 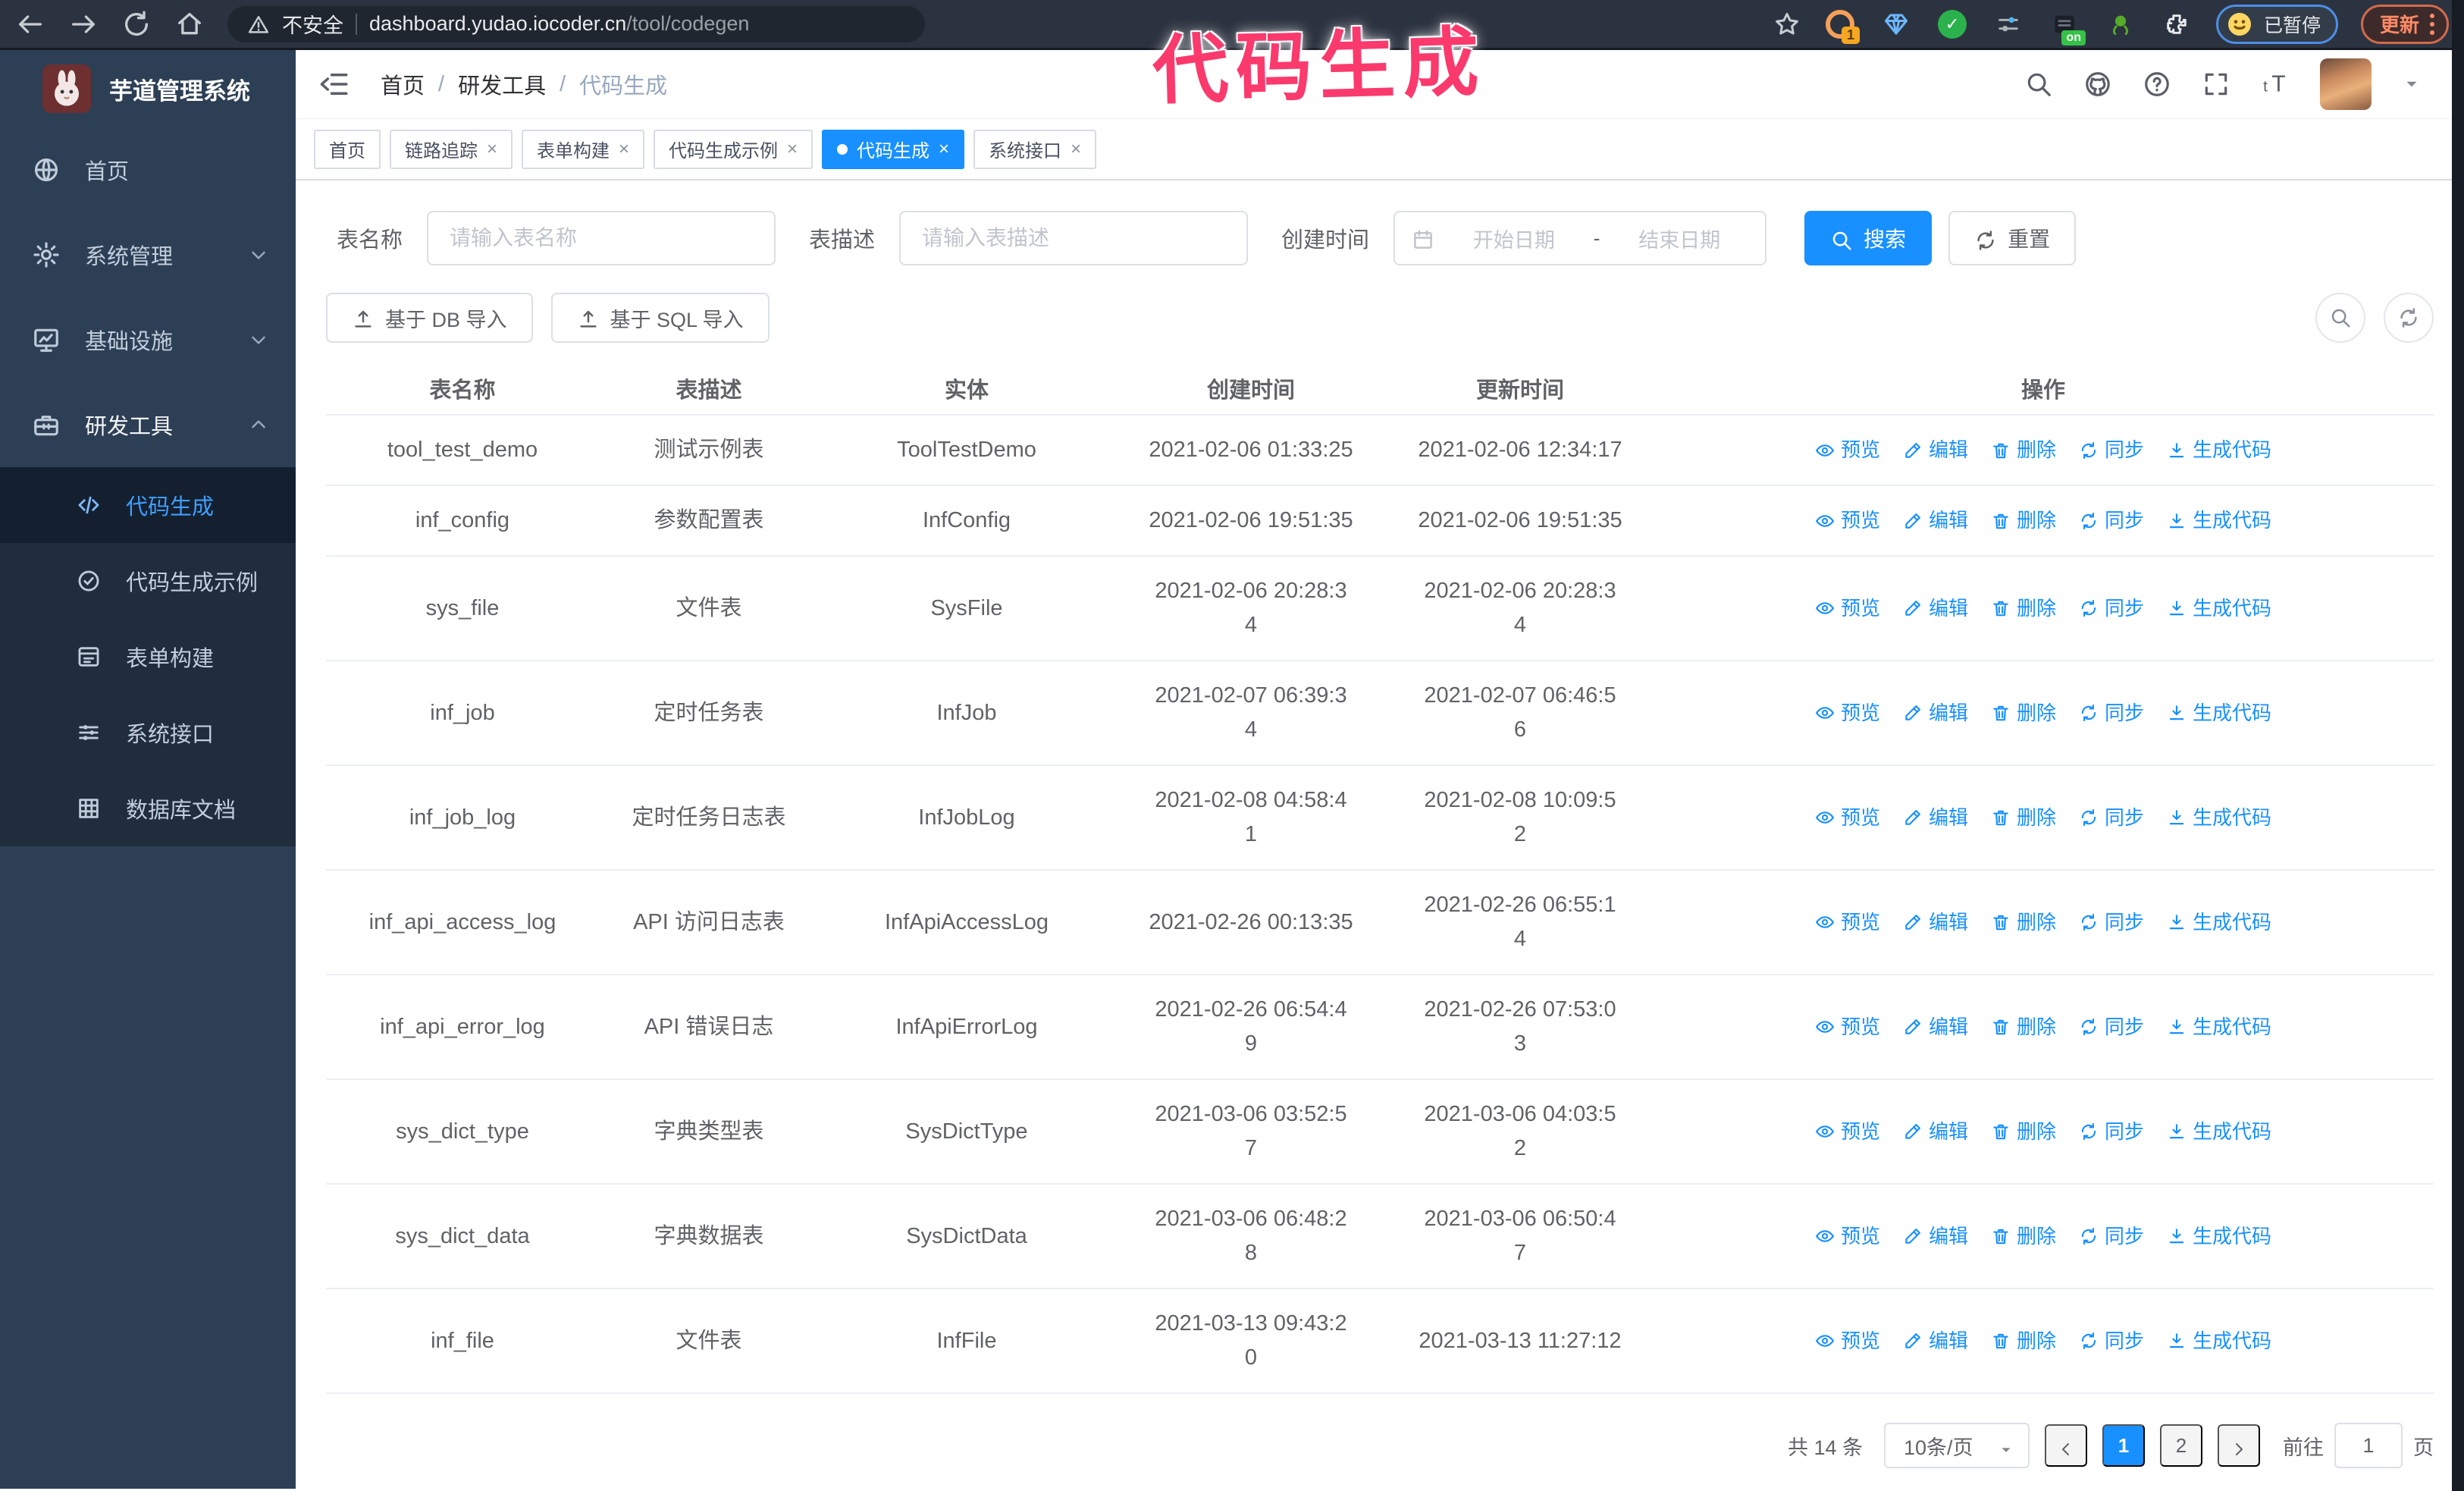 I want to click on import-sql-button: 基于 SQL 导入, so click(x=660, y=318).